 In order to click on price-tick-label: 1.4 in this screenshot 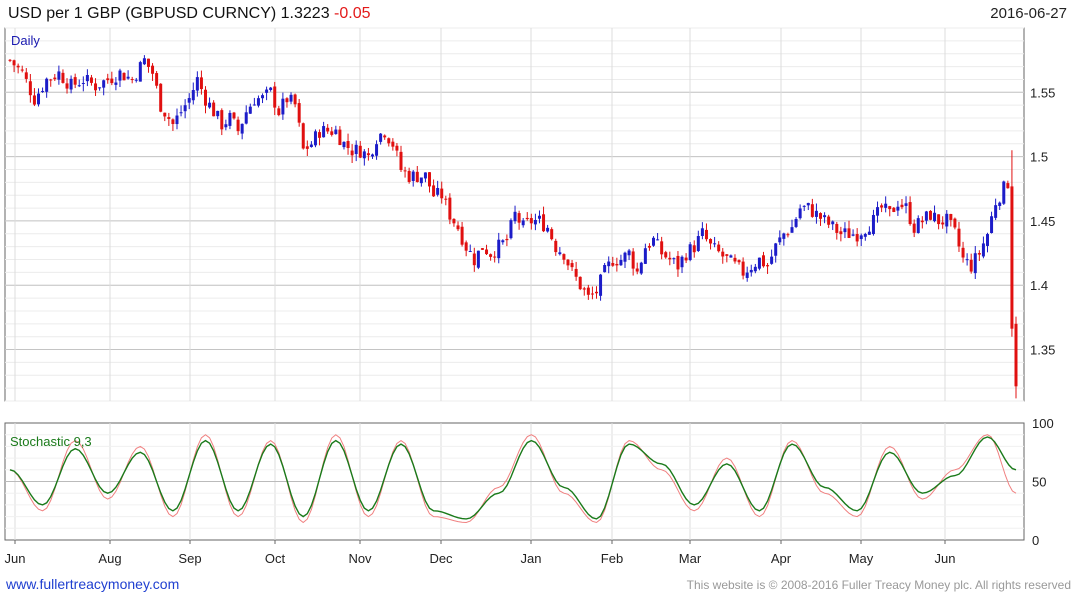, I will do `click(1039, 285)`.